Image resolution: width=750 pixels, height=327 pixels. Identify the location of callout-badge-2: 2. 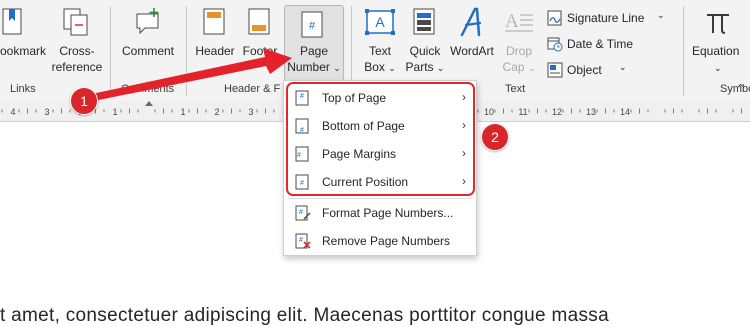
(495, 137).